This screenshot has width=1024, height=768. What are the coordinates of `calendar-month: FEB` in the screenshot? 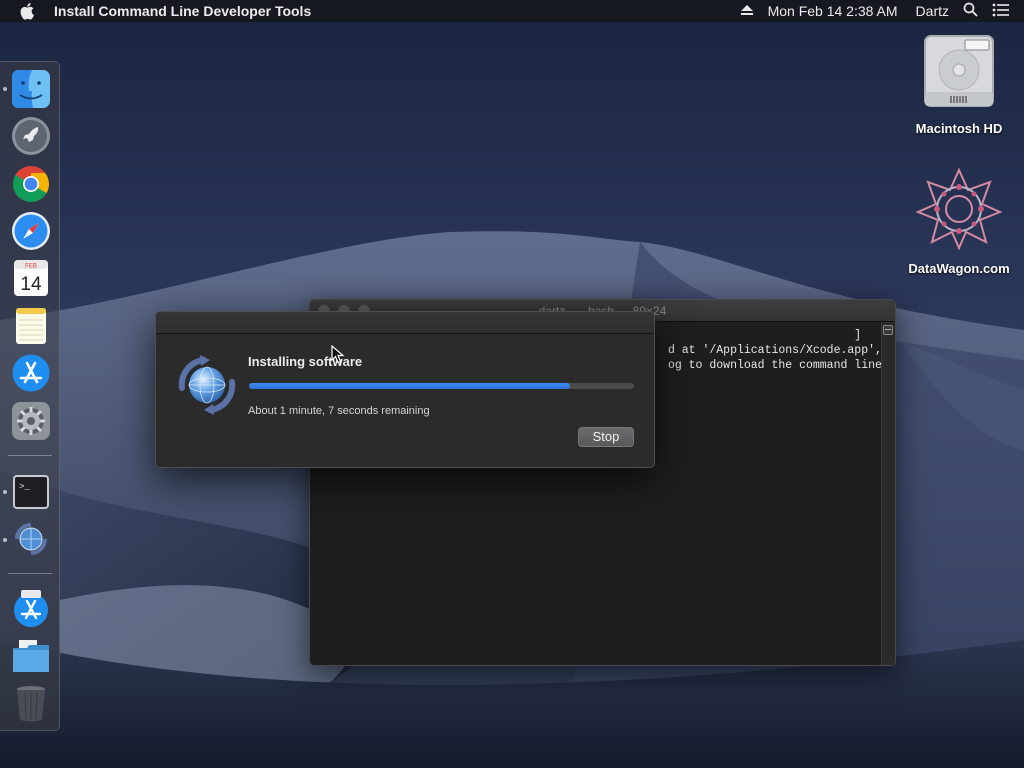 It's located at (31, 267).